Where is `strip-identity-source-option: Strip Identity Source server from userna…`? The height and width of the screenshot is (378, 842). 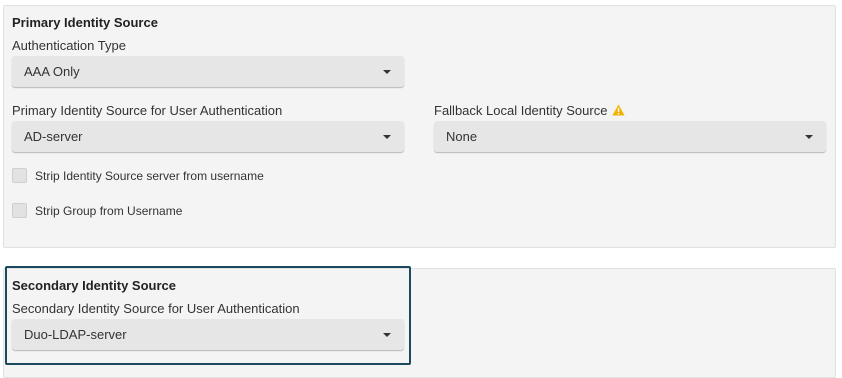 strip-identity-source-option: Strip Identity Source server from userna… is located at coordinates (138, 175).